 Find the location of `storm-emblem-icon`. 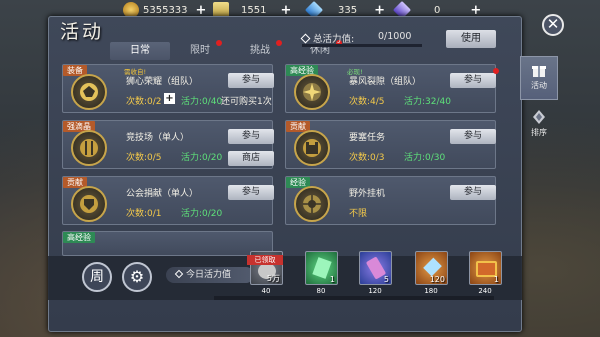

storm-emblem-icon is located at coordinates (312, 92).